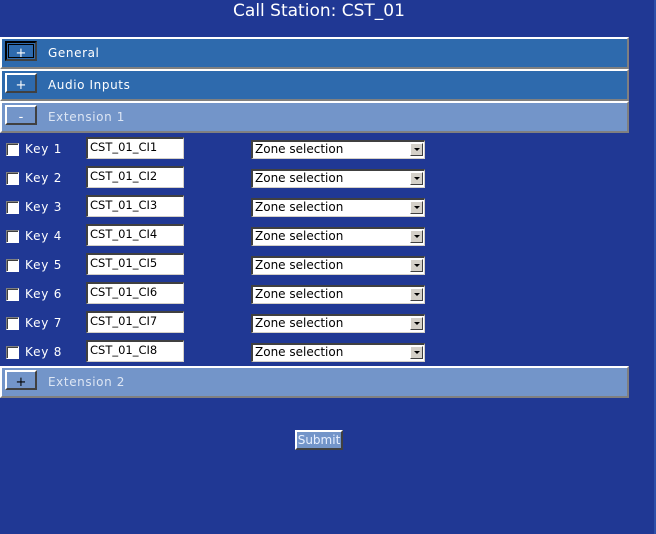 The image size is (656, 534). I want to click on key-row: Key 2 CST_01_CI2 Zone selection, so click(220, 178).